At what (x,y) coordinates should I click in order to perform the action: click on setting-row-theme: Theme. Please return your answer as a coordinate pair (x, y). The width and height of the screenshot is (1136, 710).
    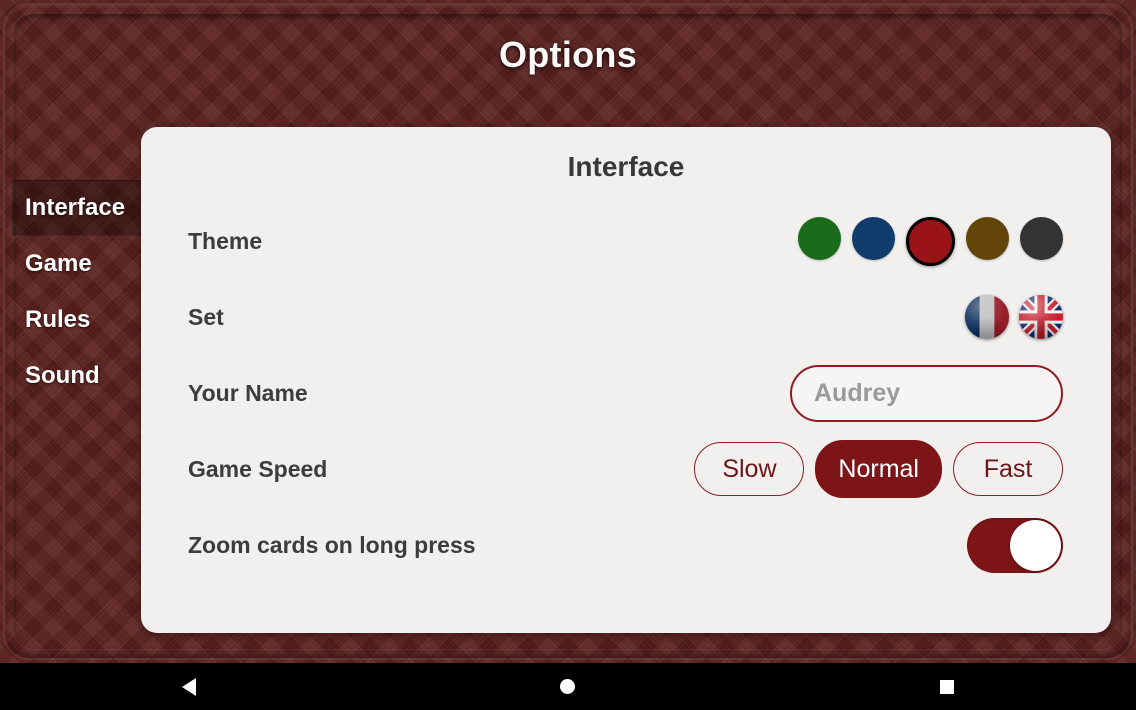
    Looking at the image, I should click on (626, 241).